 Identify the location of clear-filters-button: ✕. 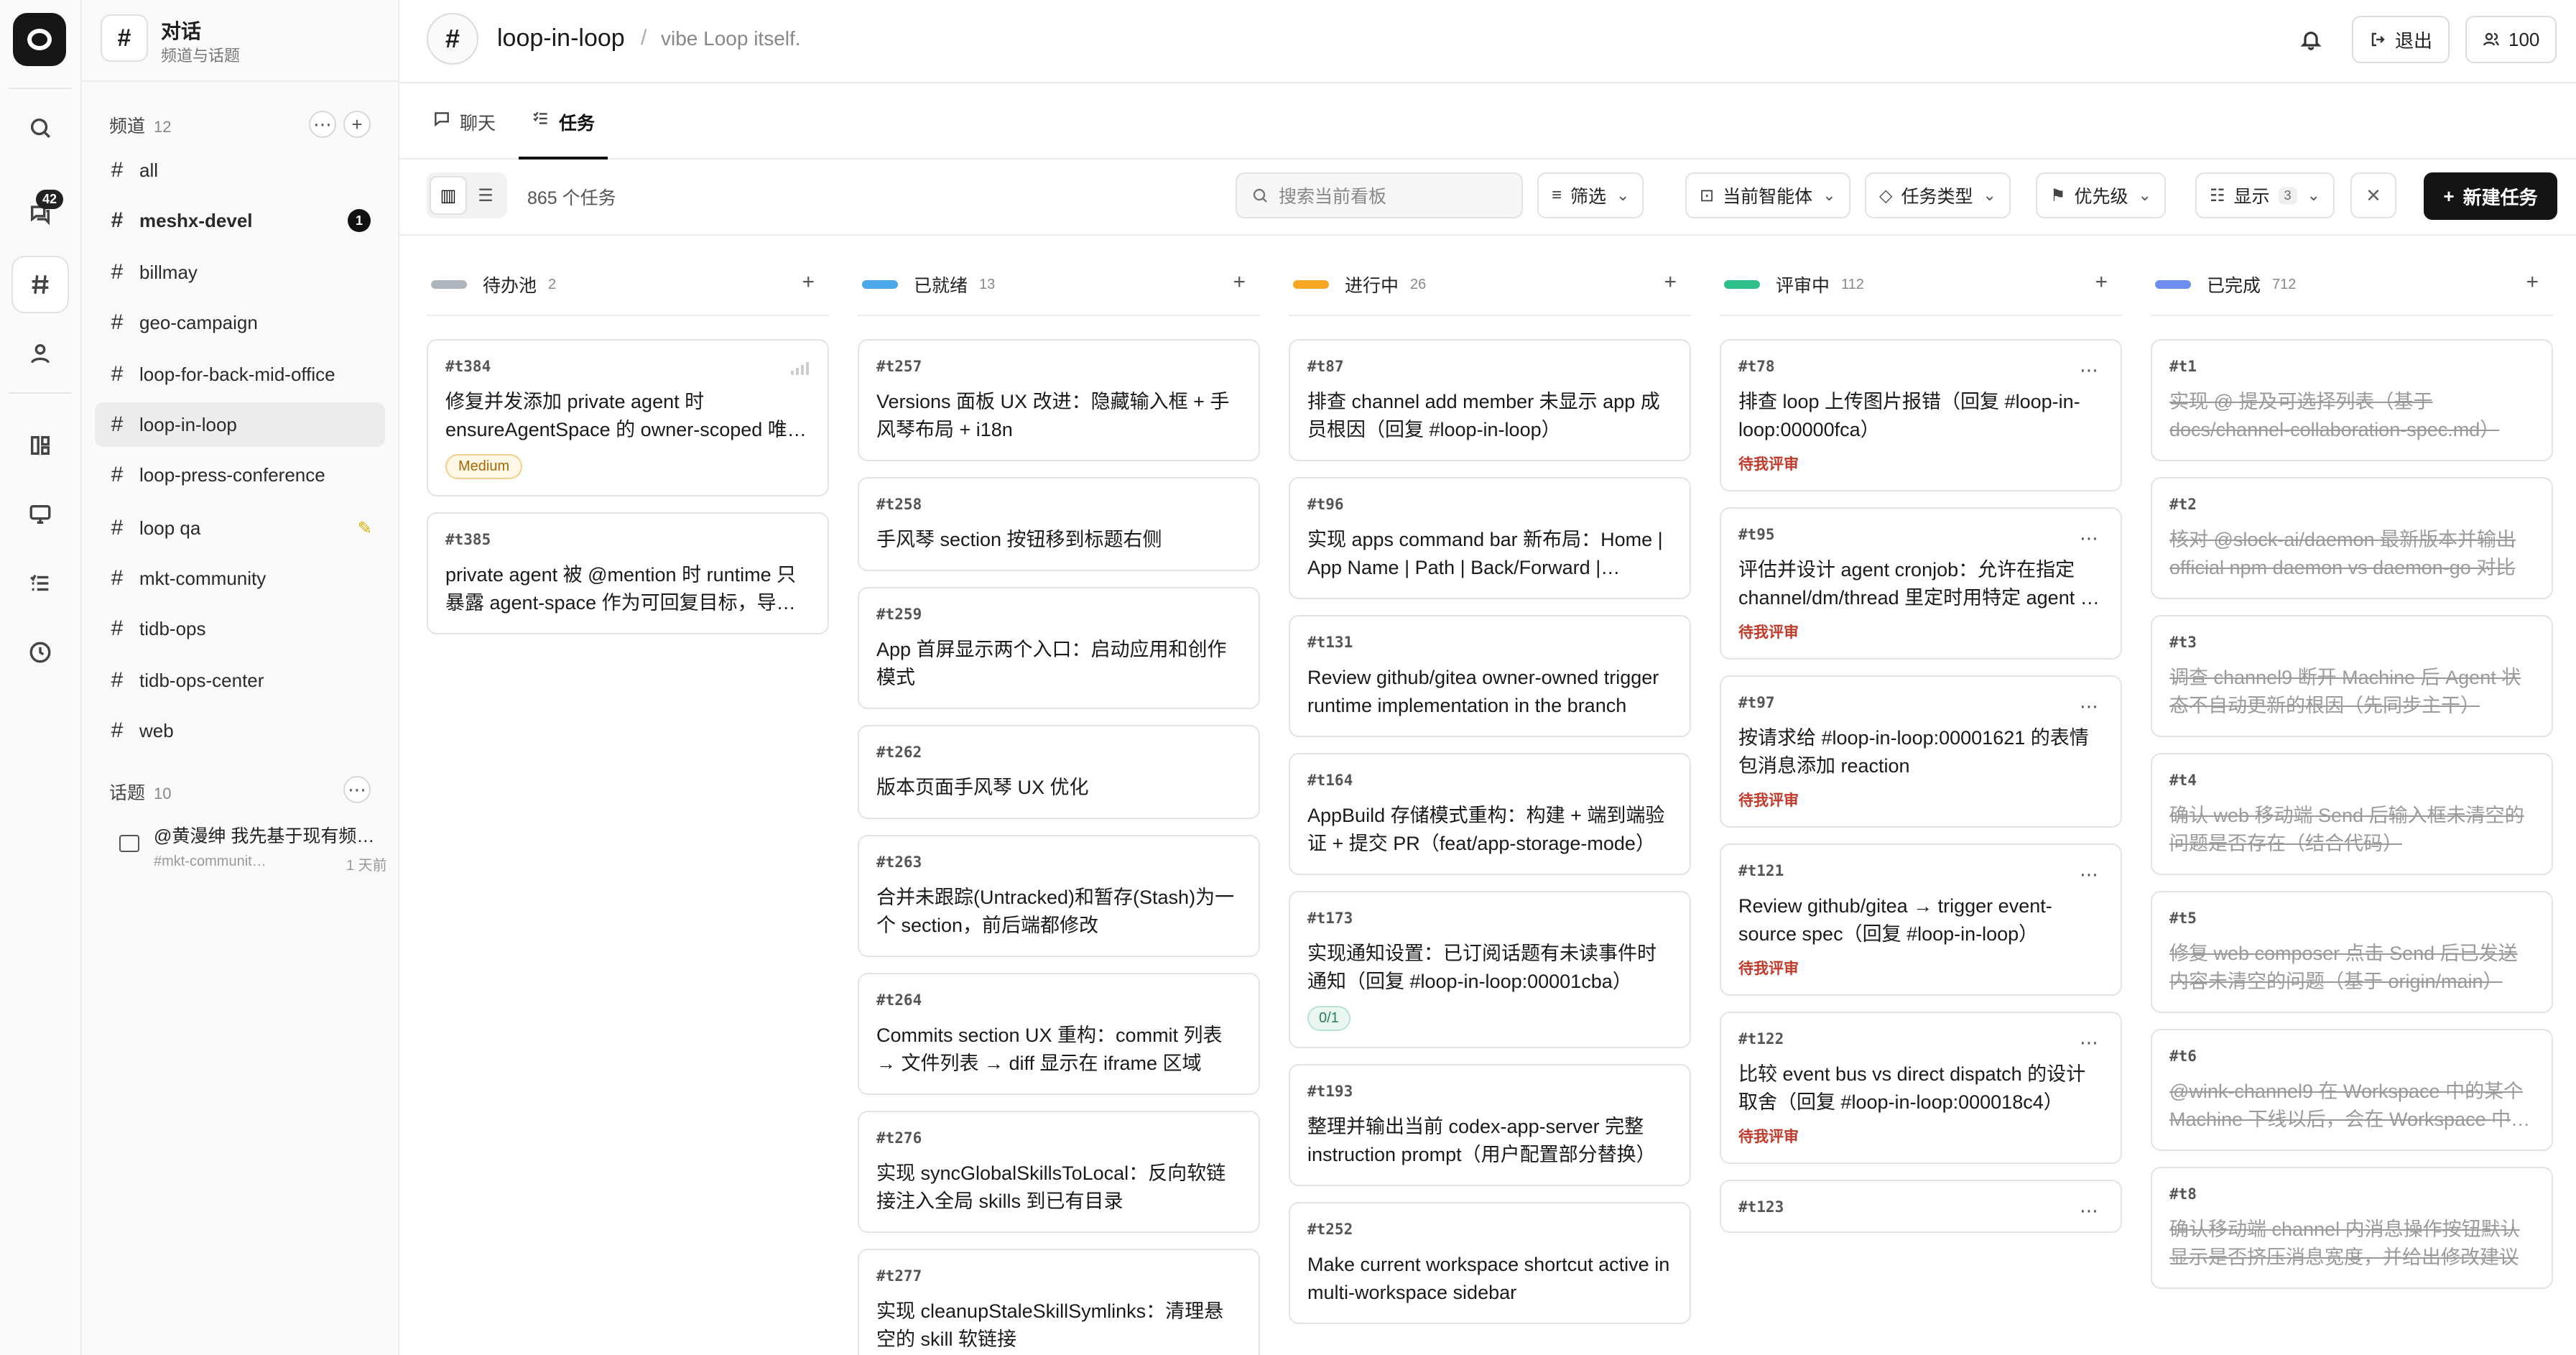
(2373, 195).